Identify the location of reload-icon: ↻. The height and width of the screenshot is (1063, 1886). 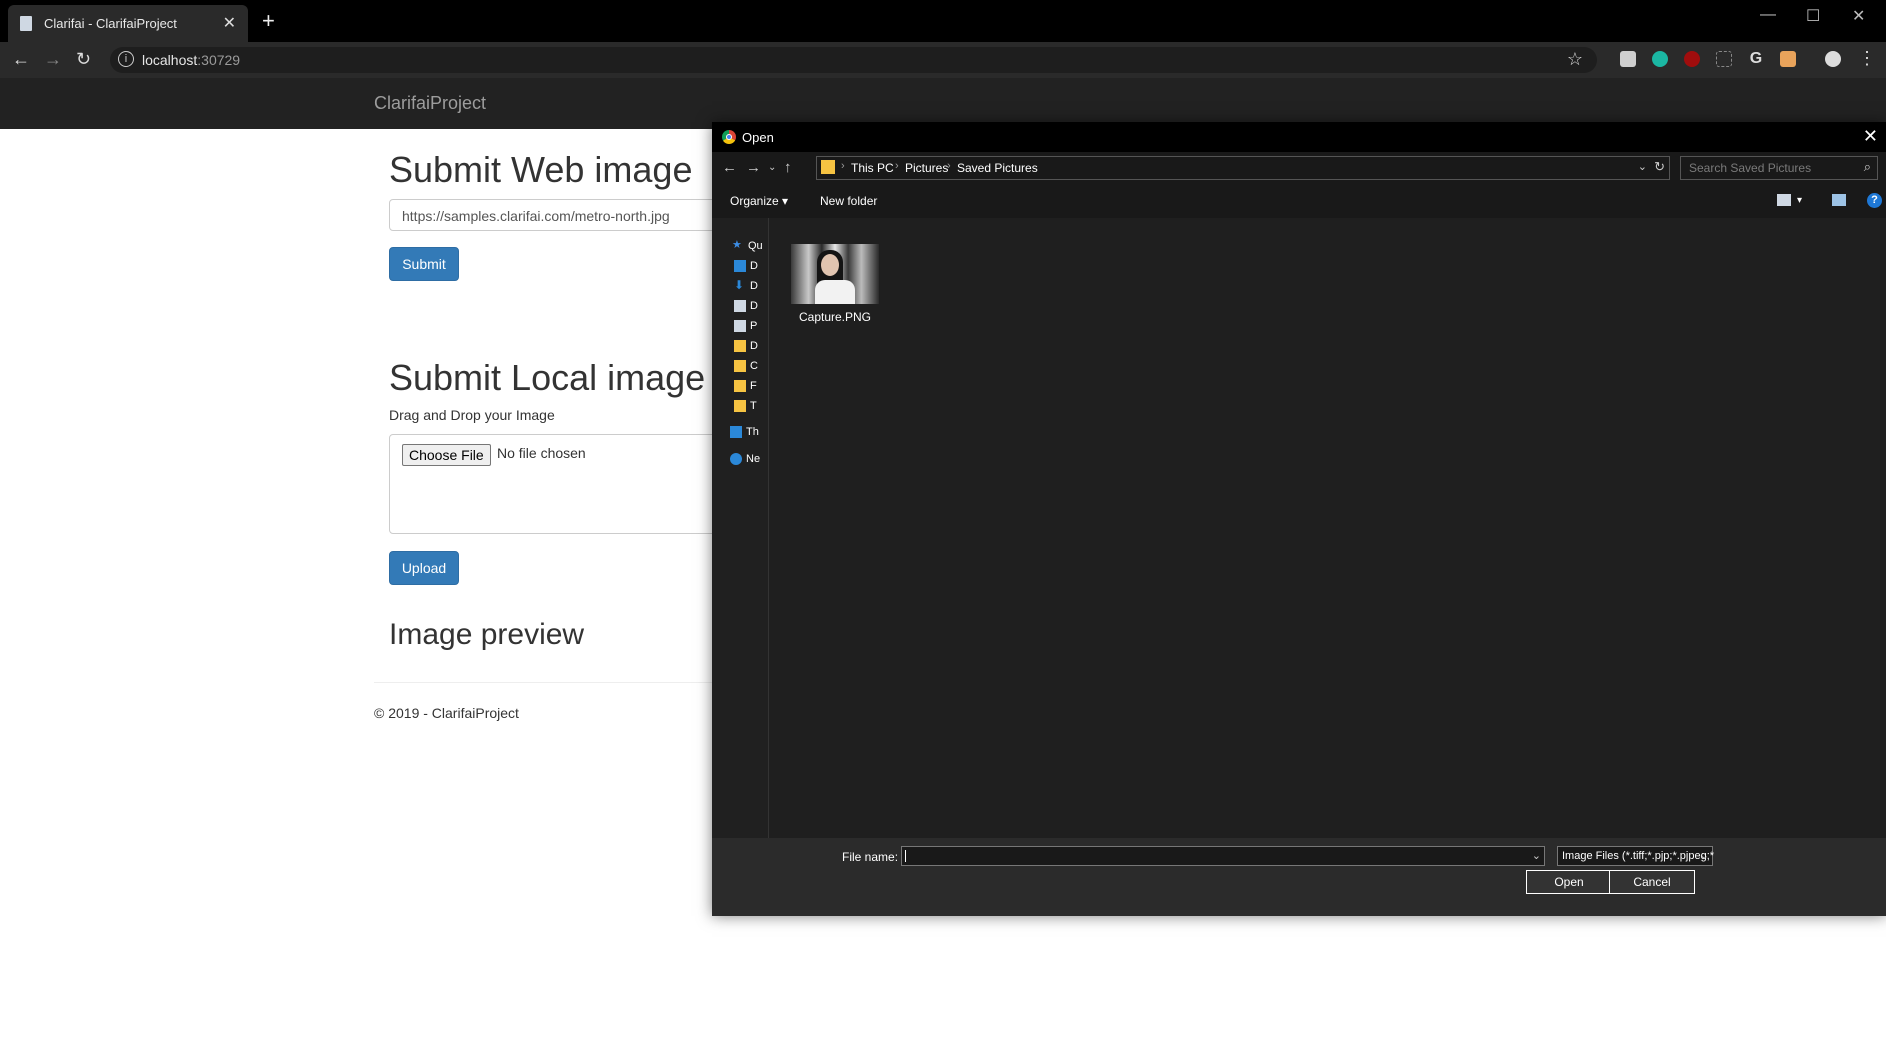
(83, 59).